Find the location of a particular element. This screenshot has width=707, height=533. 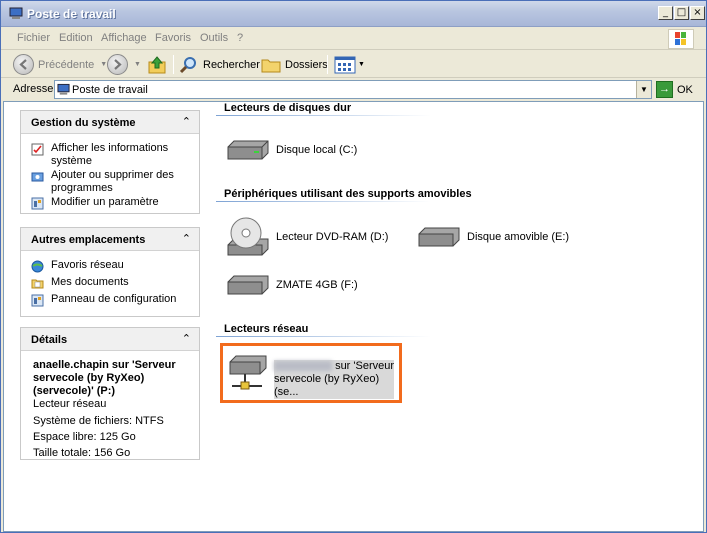

redacted-username is located at coordinates (303, 366).